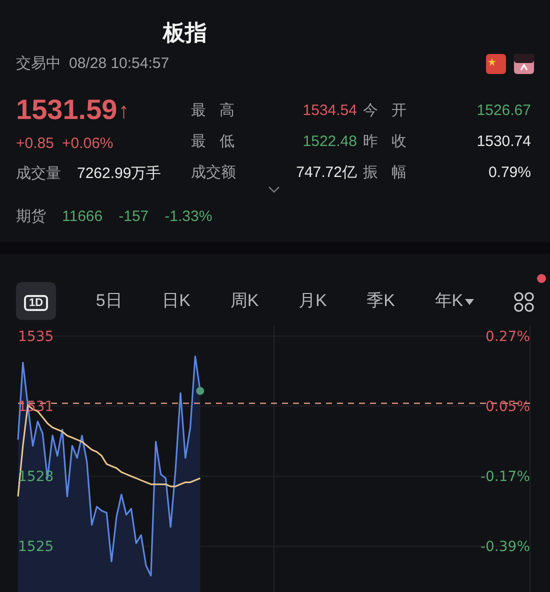  What do you see at coordinates (124, 110) in the screenshot?
I see `arrow-icon: ↑` at bounding box center [124, 110].